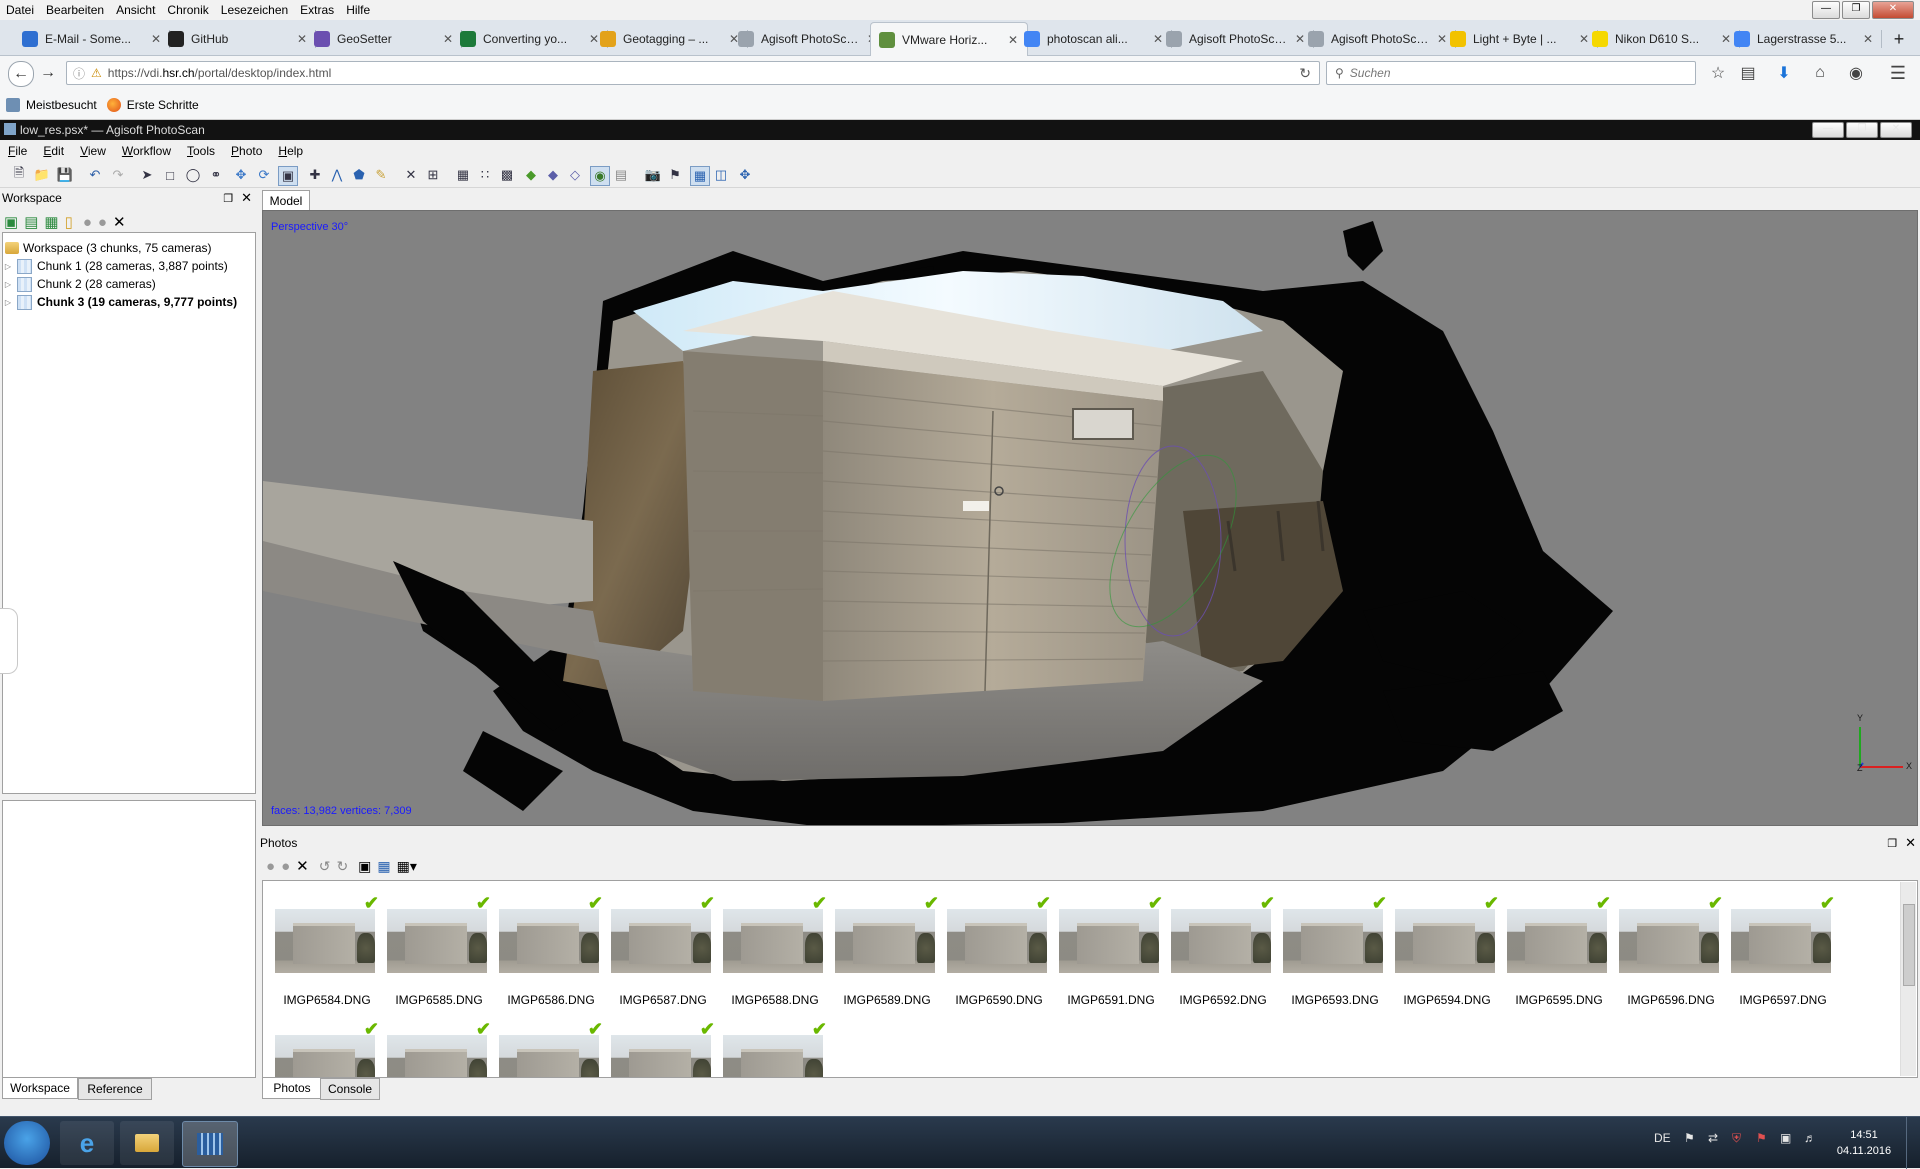 The image size is (1920, 1169). What do you see at coordinates (485, 175) in the screenshot?
I see `point-cloud-icon: ∷` at bounding box center [485, 175].